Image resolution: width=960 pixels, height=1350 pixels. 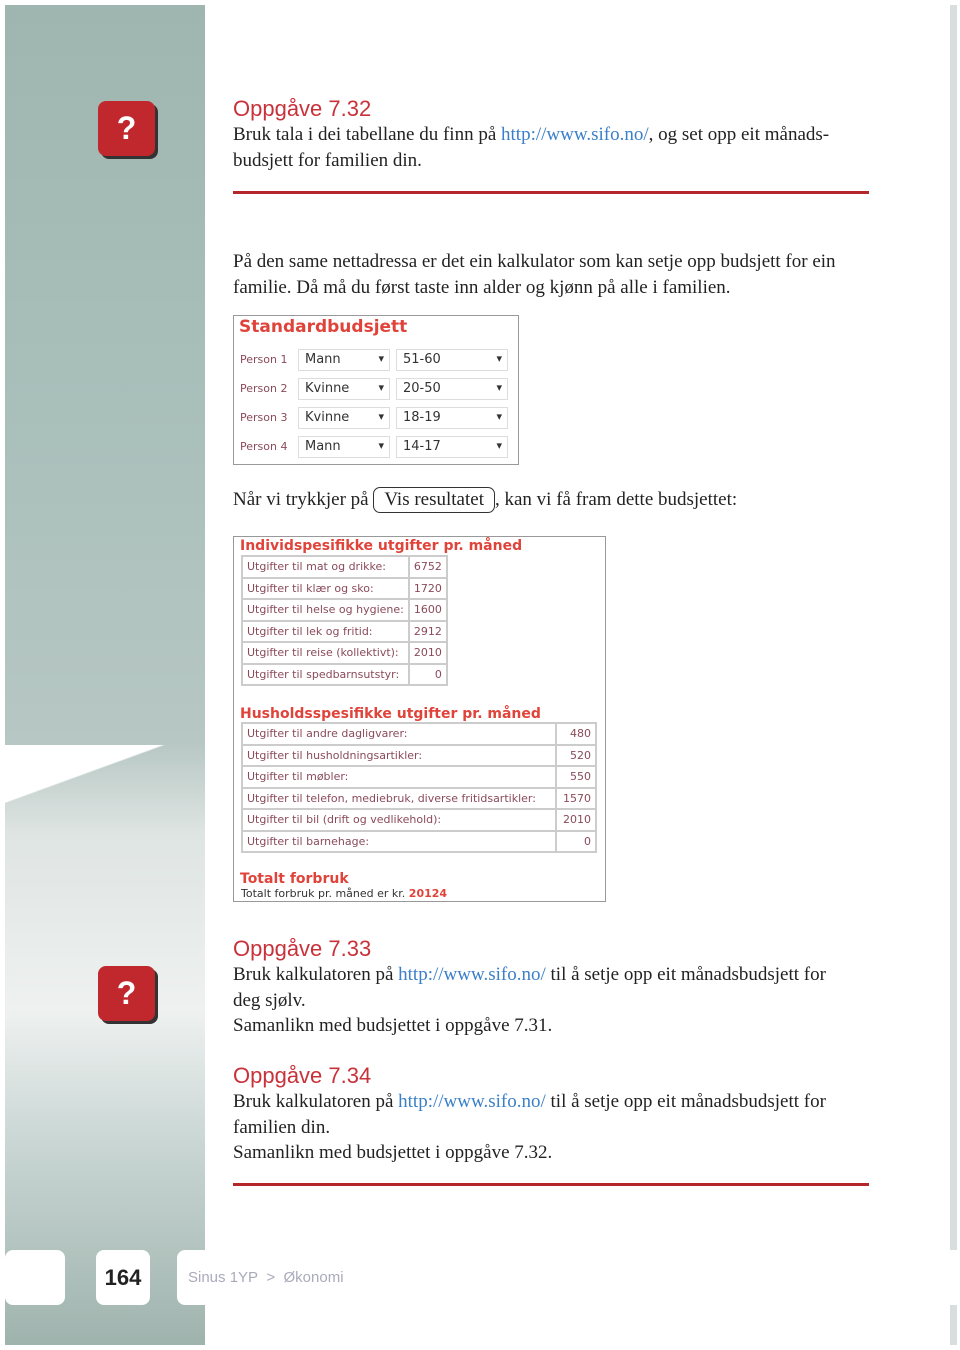 I want to click on expense-label: Utgifter til husholdningsartikler:, so click(x=399, y=755).